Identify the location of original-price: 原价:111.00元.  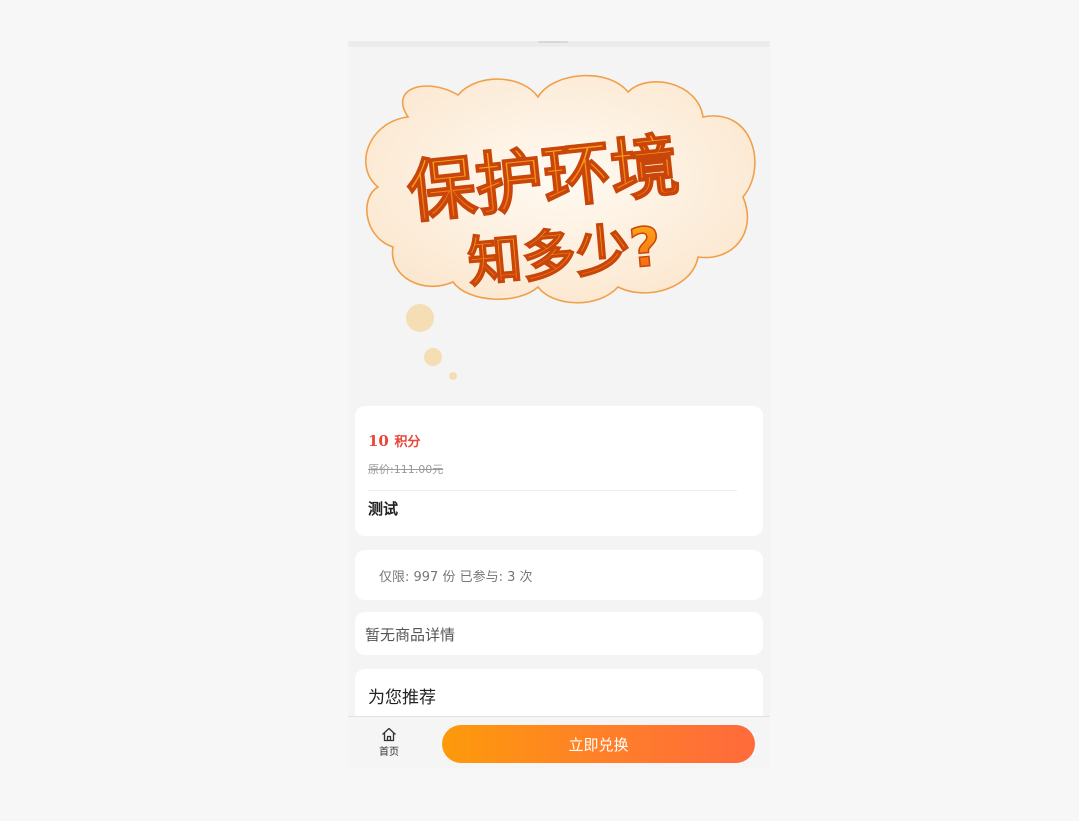
(406, 469).